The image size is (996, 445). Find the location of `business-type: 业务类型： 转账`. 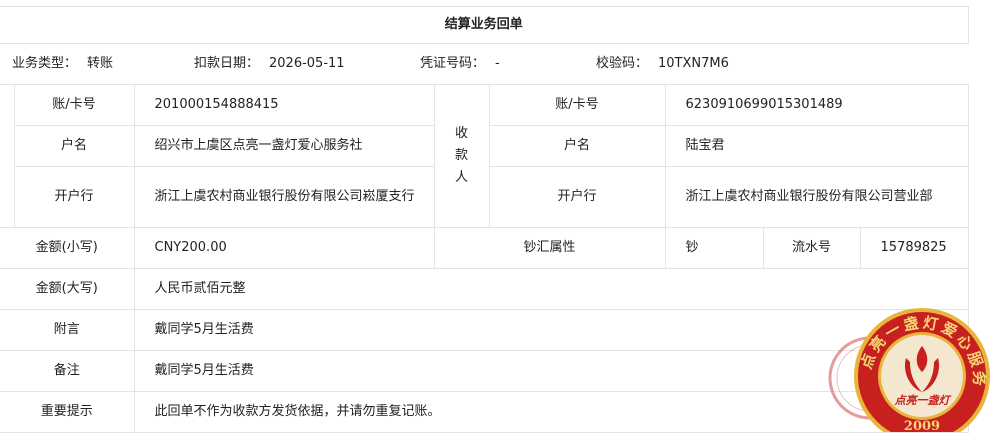

business-type: 业务类型： 转账 is located at coordinates (103, 64).